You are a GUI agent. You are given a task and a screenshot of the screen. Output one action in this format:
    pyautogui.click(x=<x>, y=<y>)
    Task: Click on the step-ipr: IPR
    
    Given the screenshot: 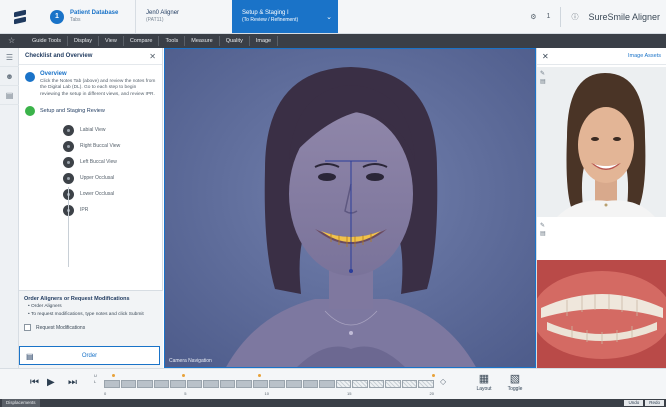 What is the action you would take?
    pyautogui.click(x=112, y=210)
    